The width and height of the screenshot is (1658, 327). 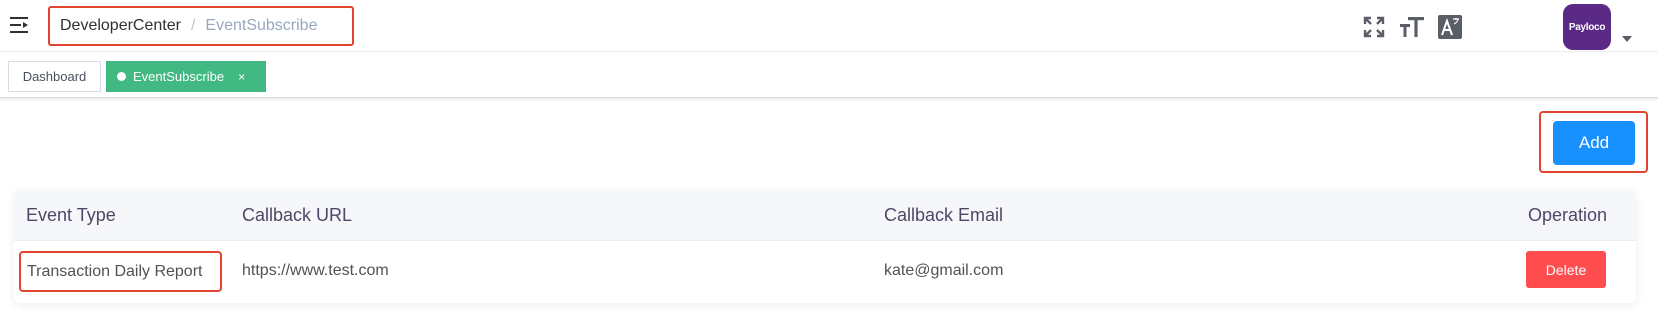 What do you see at coordinates (261, 25) in the screenshot?
I see `breadcrumb-item-current: EventSubscribe` at bounding box center [261, 25].